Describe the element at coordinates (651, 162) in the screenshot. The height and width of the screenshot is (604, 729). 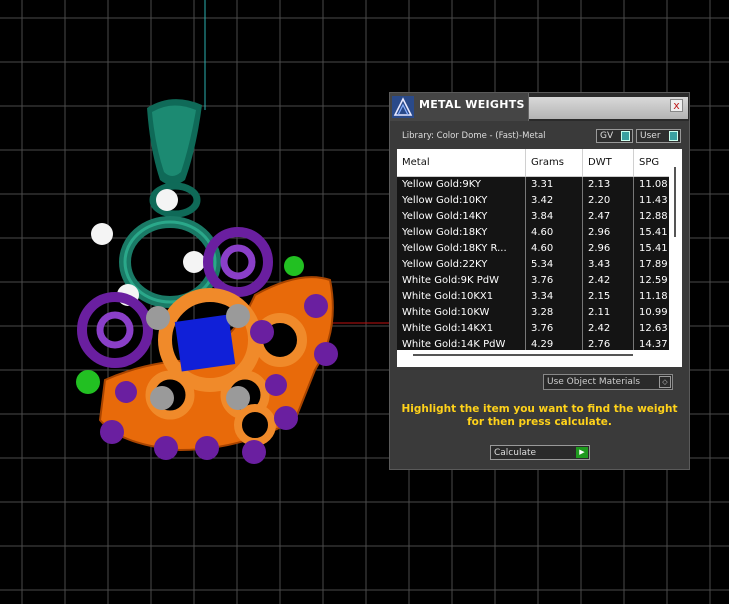
I see `col-header-spg: SPG` at that location.